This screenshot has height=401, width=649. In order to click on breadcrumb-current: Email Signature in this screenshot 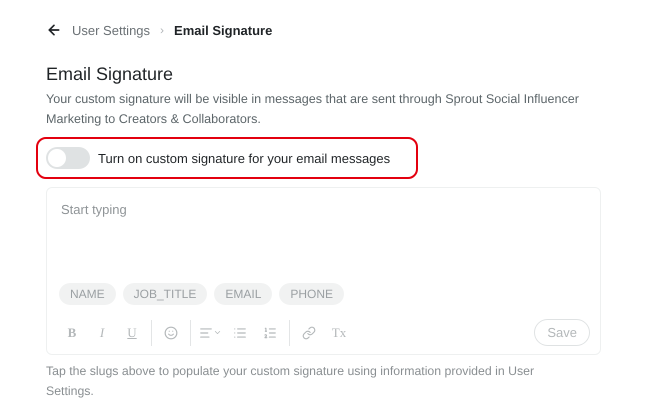, I will do `click(223, 30)`.